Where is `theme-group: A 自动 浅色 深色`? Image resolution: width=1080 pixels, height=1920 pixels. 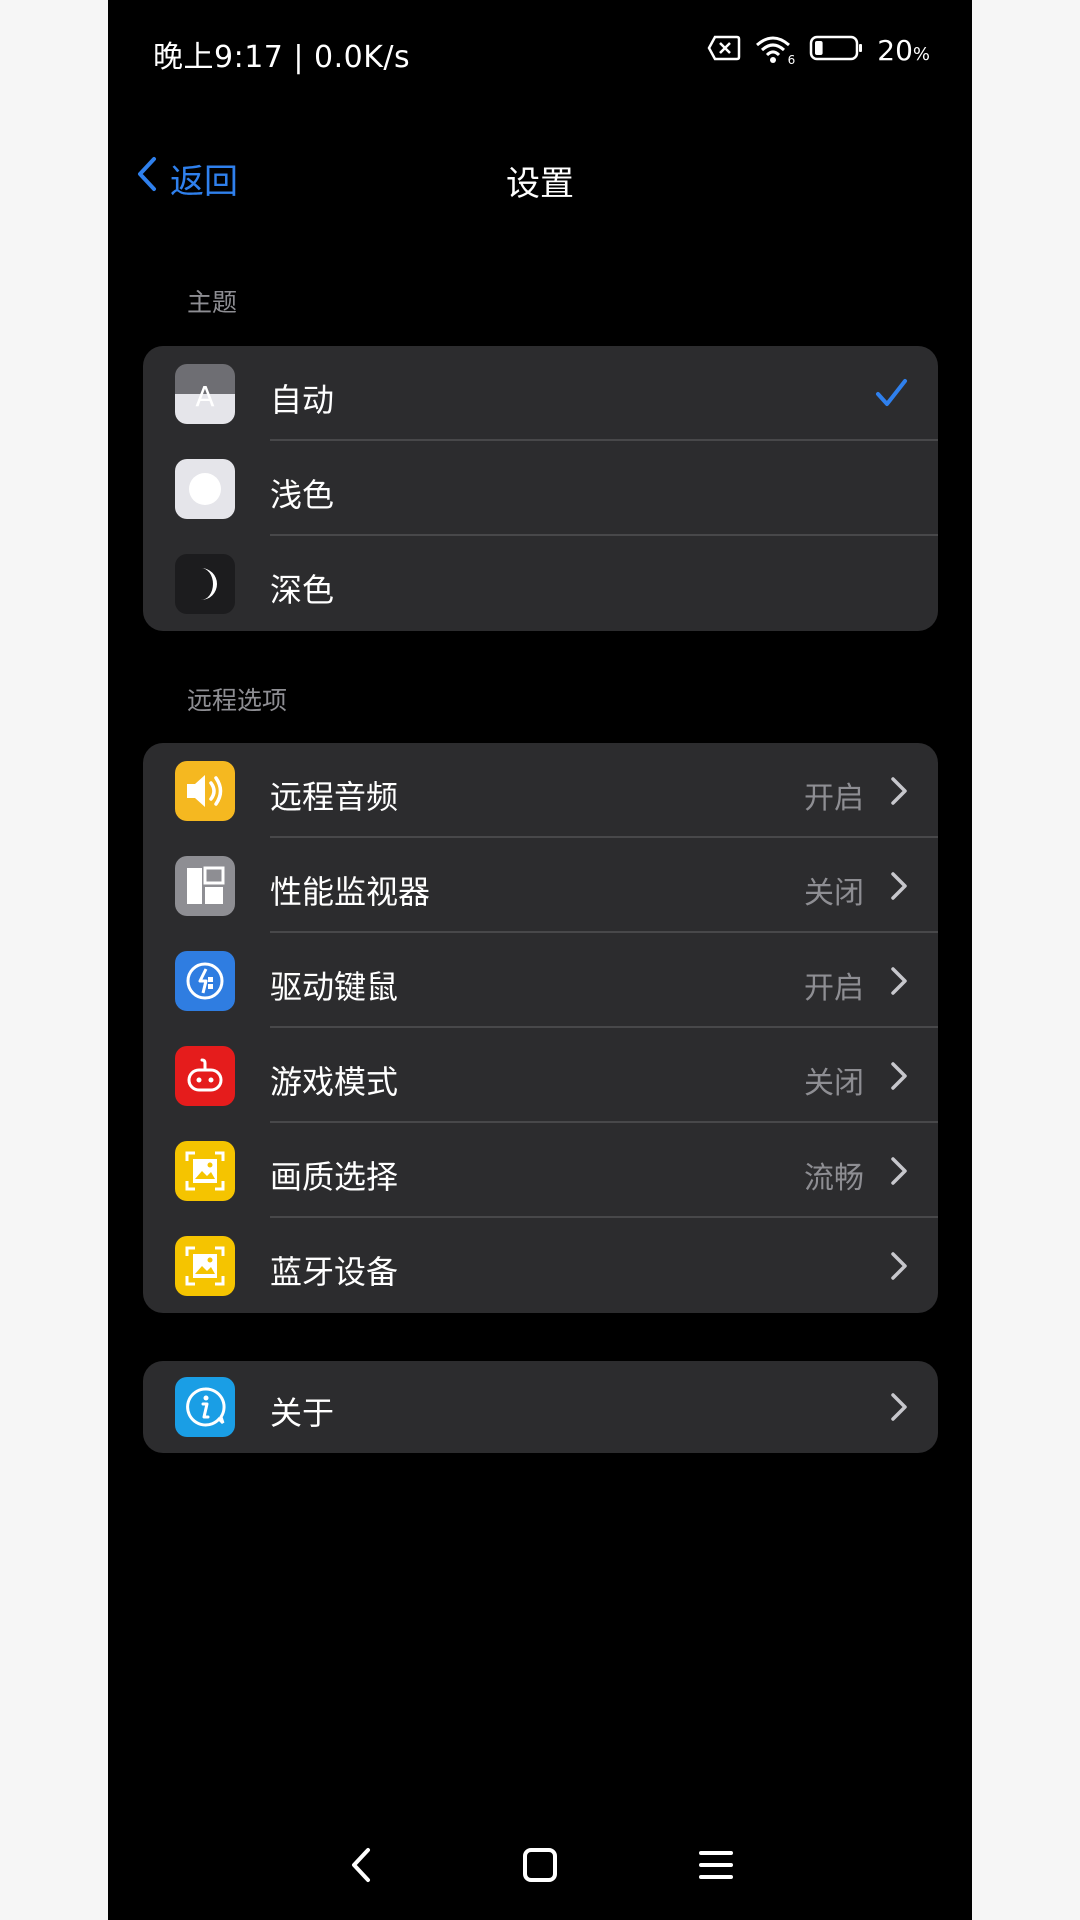 theme-group: A 自动 浅色 深色 is located at coordinates (540, 488).